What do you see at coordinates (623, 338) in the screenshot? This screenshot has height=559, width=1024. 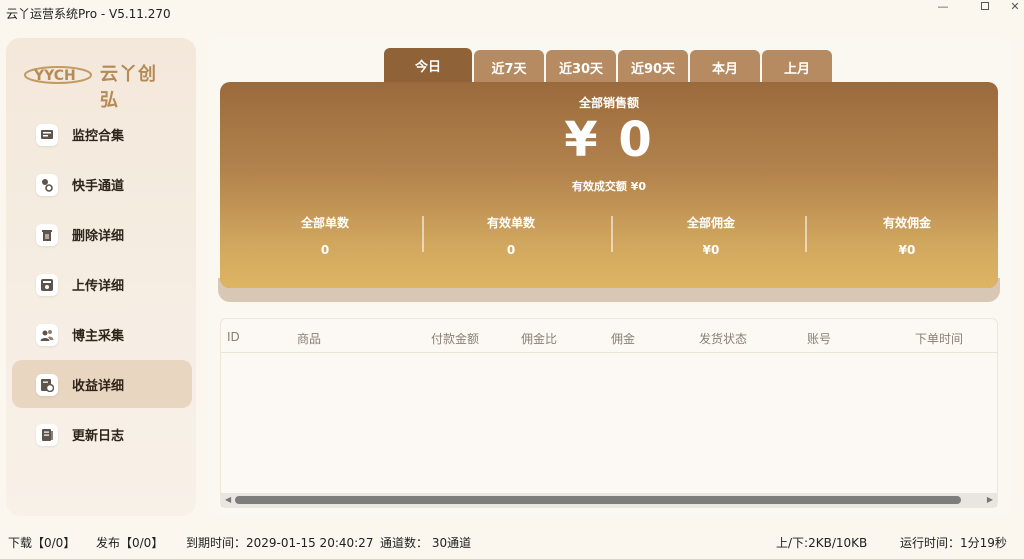 I see `column-header-commission: 佣金` at bounding box center [623, 338].